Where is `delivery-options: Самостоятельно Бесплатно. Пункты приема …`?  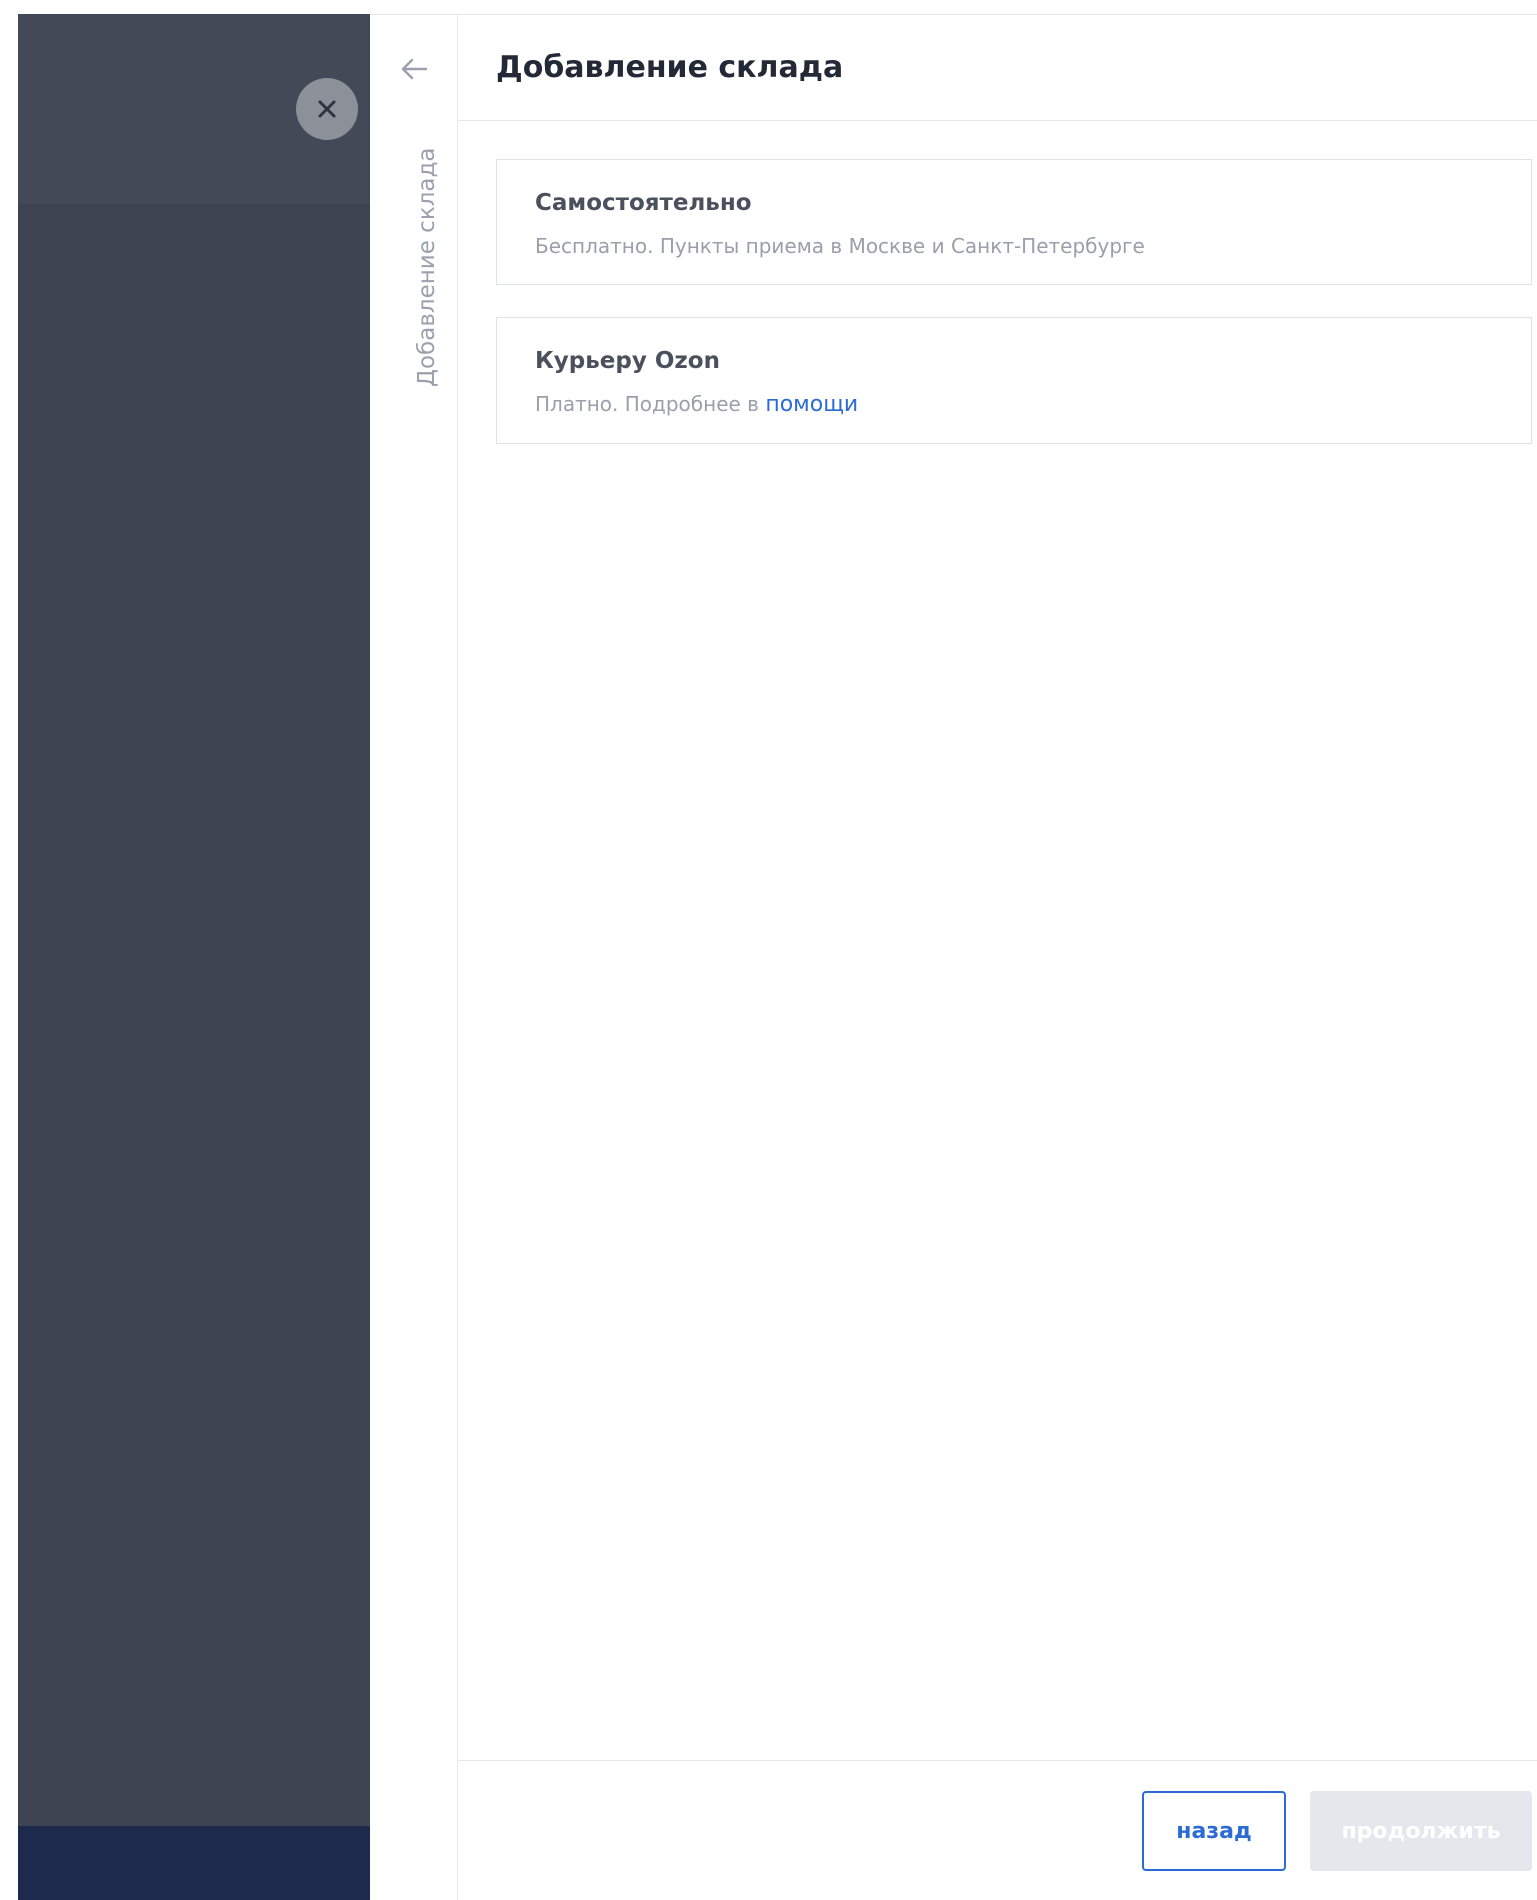 delivery-options: Самостоятельно Бесплатно. Пункты приема … is located at coordinates (997, 282).